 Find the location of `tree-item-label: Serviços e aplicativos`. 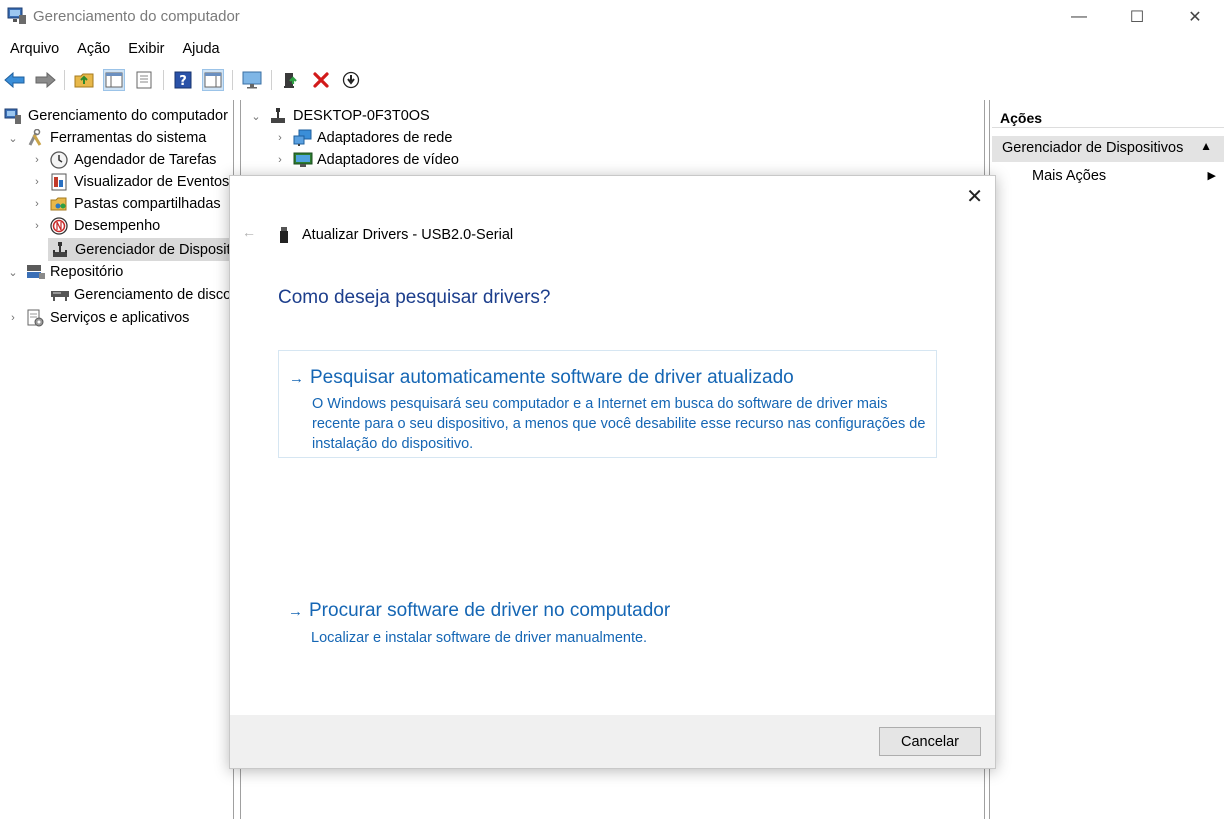

tree-item-label: Serviços e aplicativos is located at coordinates (120, 318).